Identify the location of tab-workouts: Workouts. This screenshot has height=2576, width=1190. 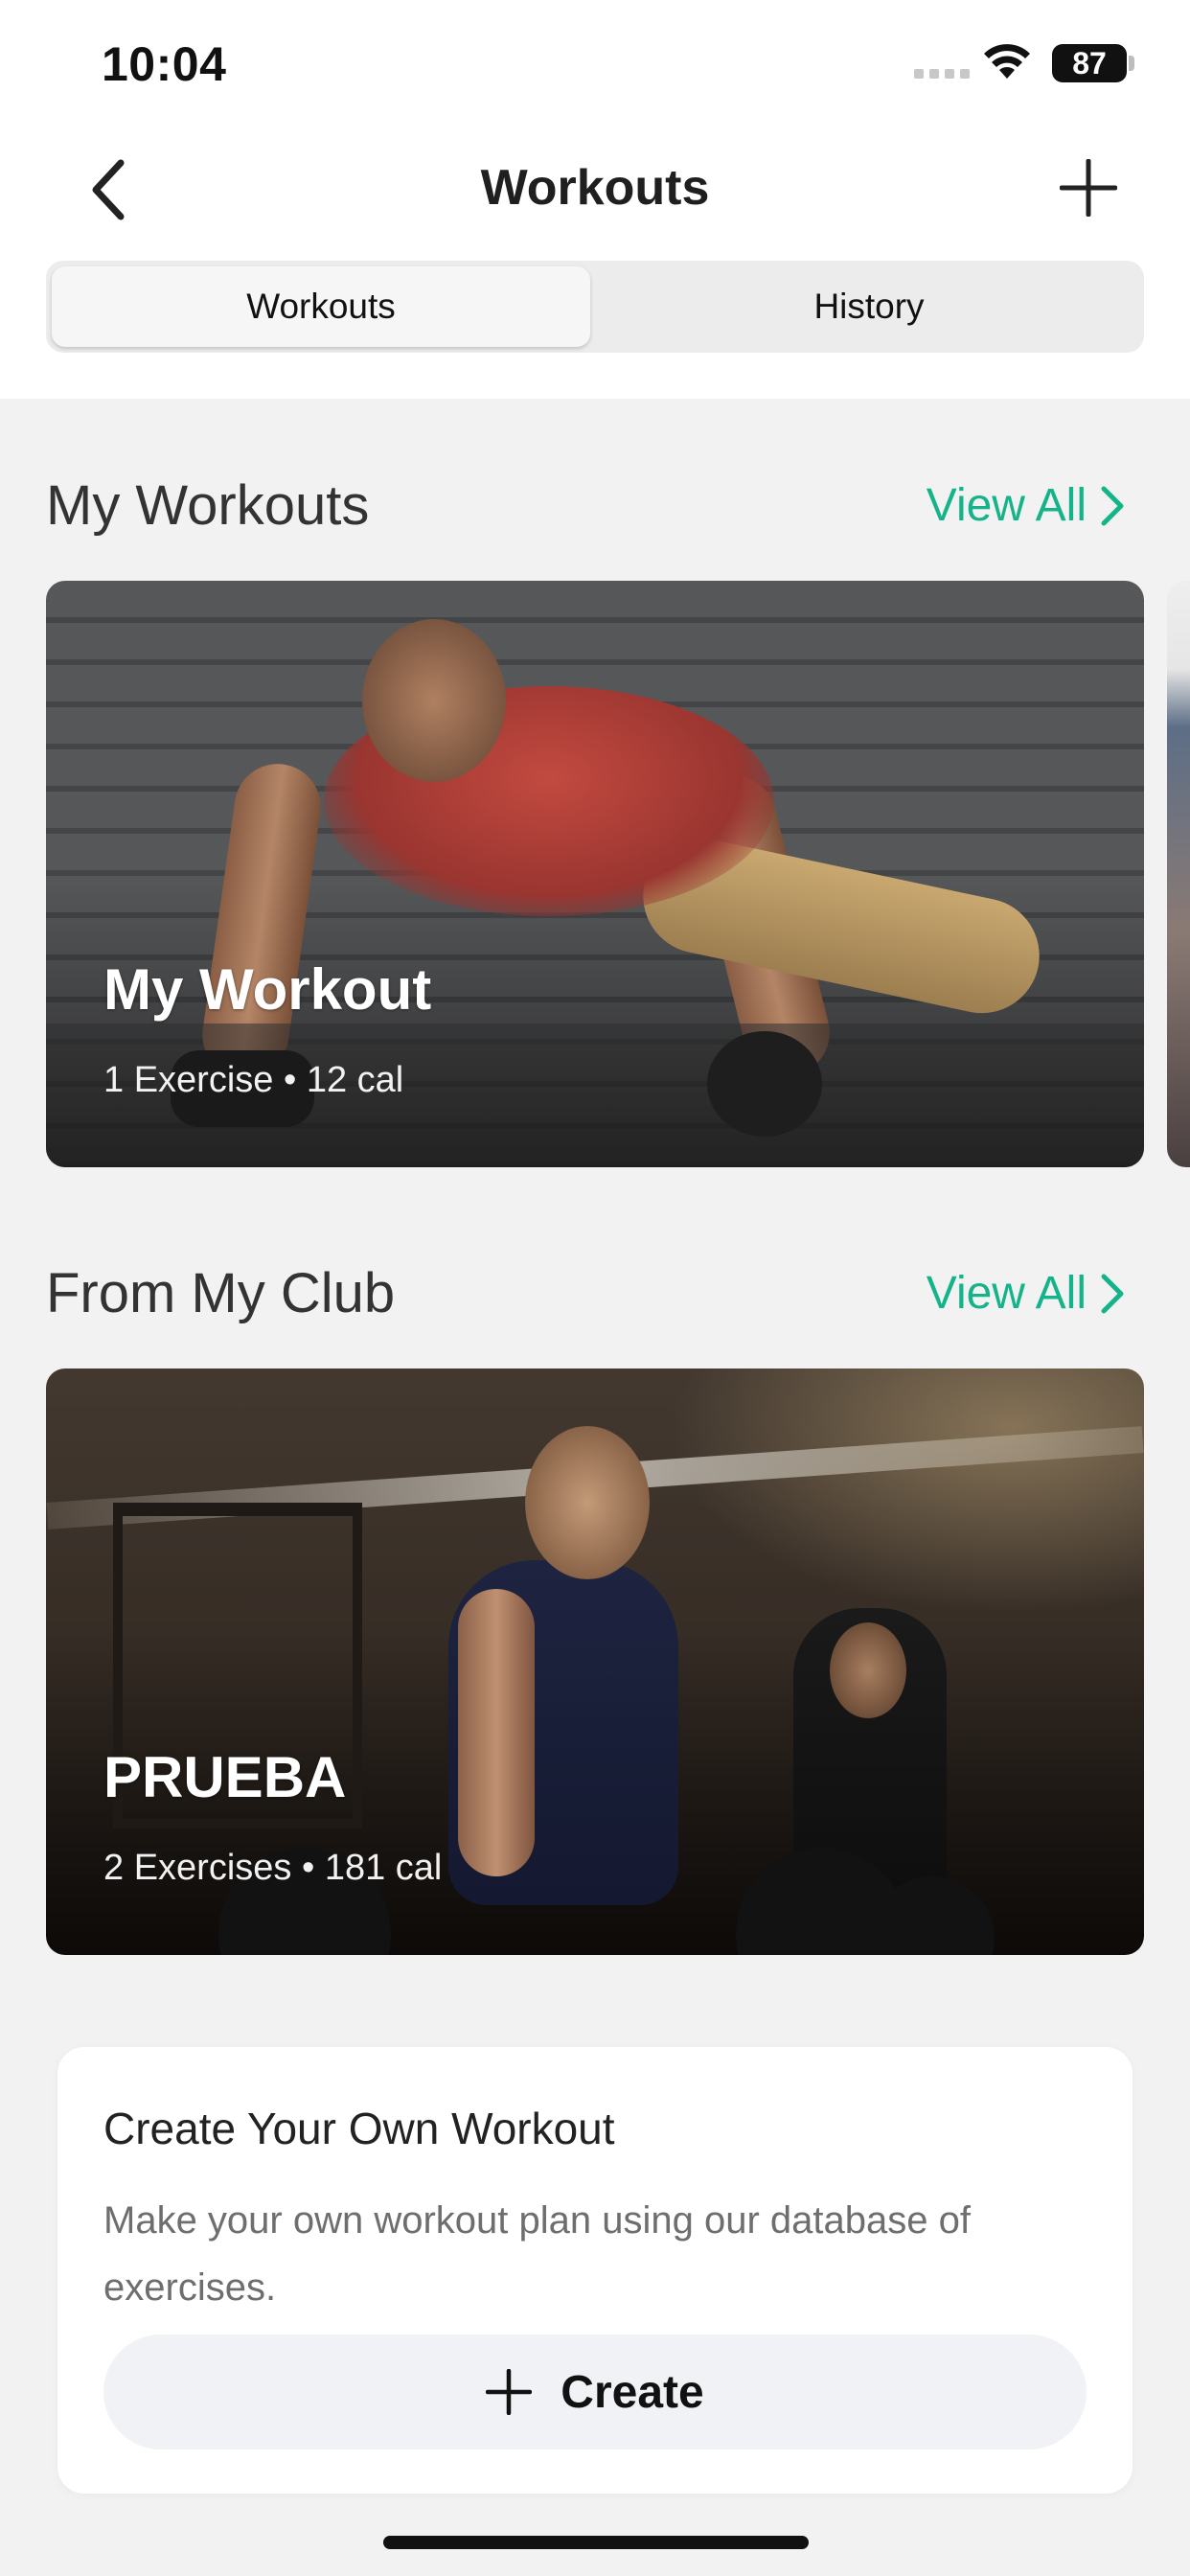
(321, 306).